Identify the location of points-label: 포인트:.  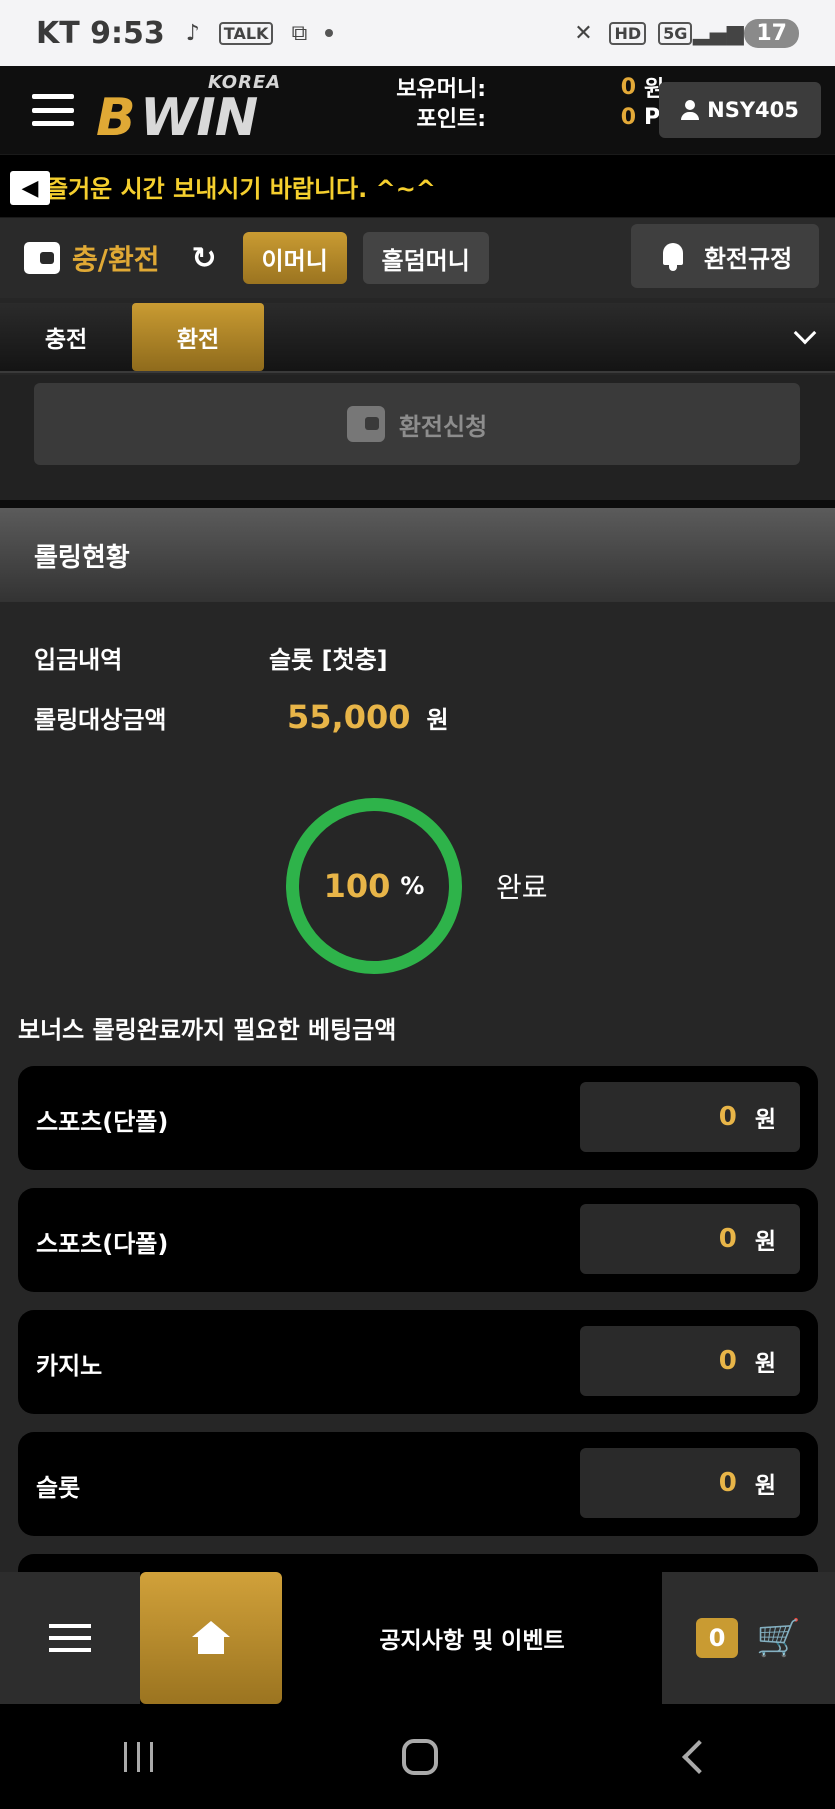
(451, 119).